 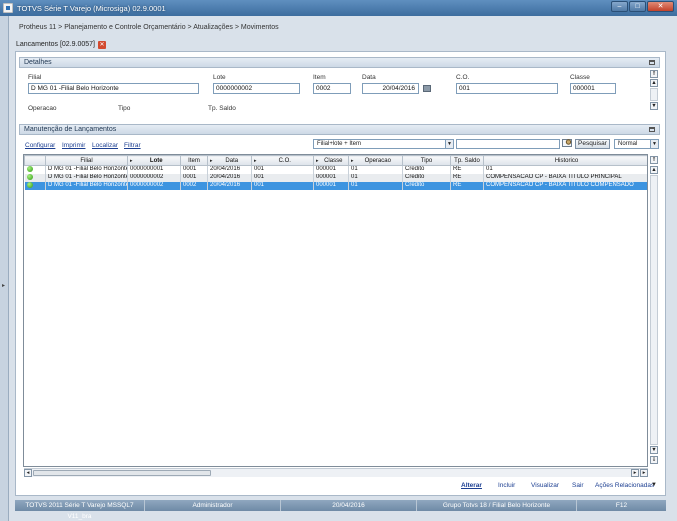 What do you see at coordinates (654, 170) in the screenshot?
I see `grid-scroll-up-button: ▲` at bounding box center [654, 170].